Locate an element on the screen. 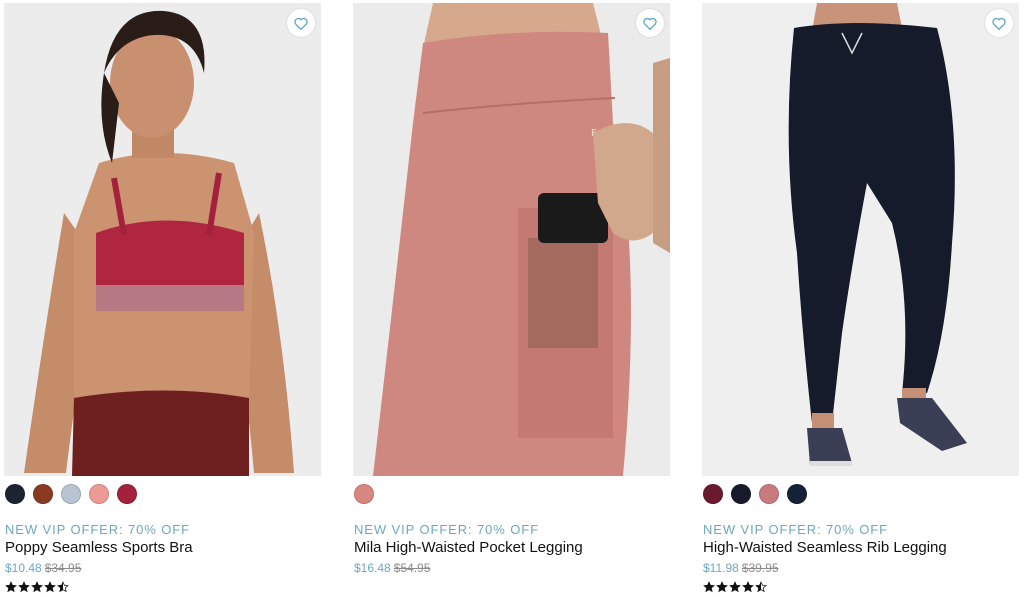 The image size is (1024, 599). sale-price: $11.98 is located at coordinates (721, 568).